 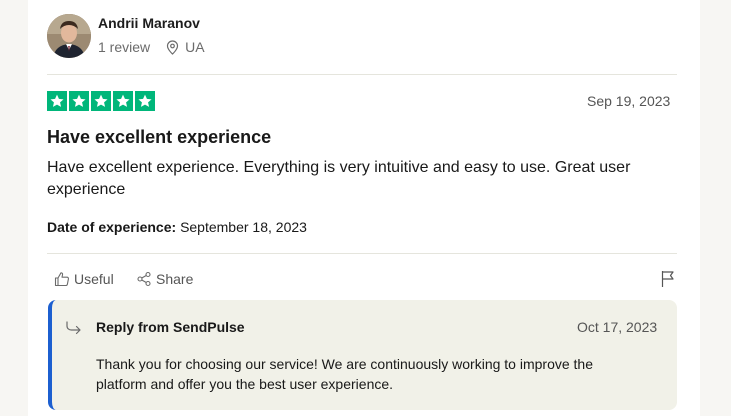 I want to click on star-rating, so click(x=101, y=101).